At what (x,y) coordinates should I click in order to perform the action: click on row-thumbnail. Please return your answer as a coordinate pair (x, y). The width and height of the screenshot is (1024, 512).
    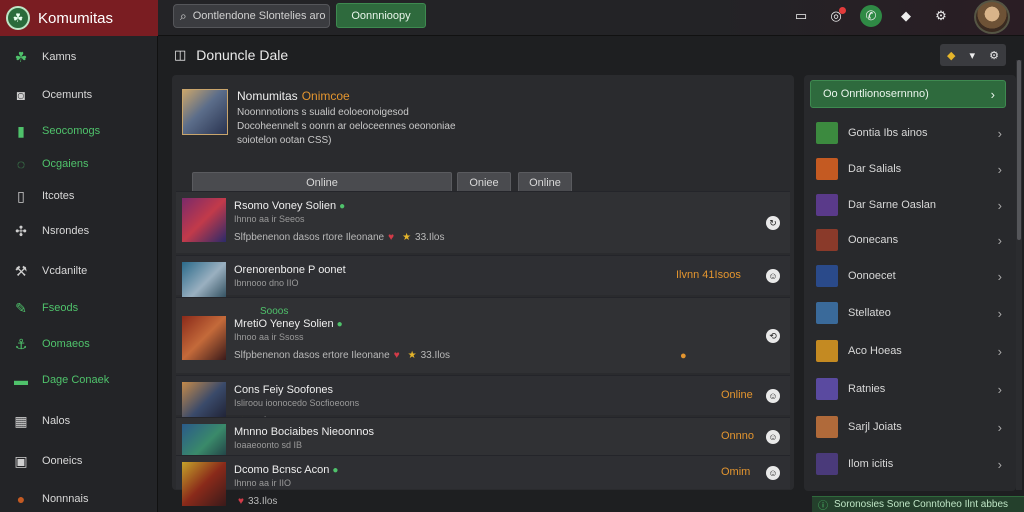
    Looking at the image, I should click on (204, 220).